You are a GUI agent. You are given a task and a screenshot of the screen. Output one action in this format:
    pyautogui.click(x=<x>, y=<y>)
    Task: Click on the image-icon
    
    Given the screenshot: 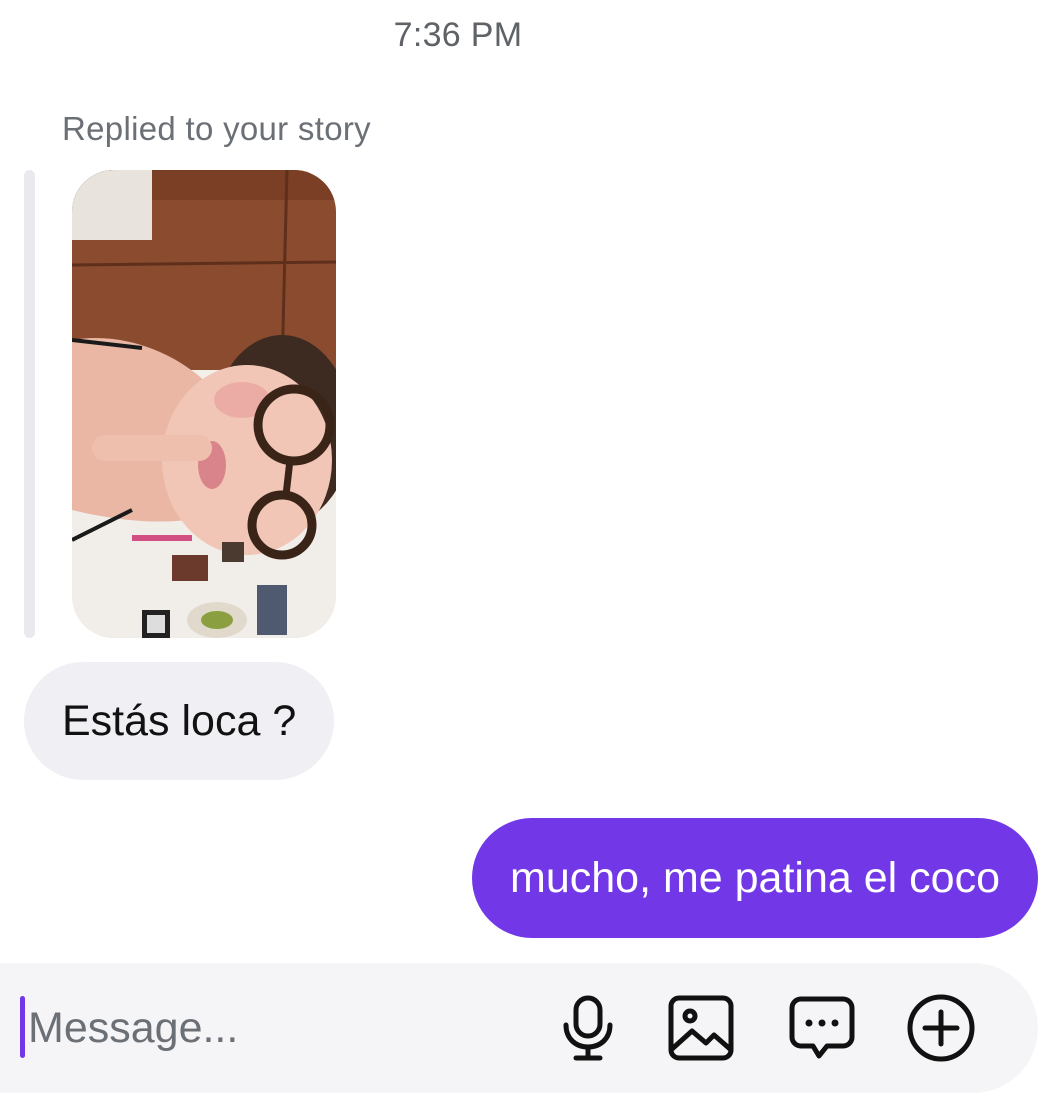 What is the action you would take?
    pyautogui.click(x=701, y=1028)
    